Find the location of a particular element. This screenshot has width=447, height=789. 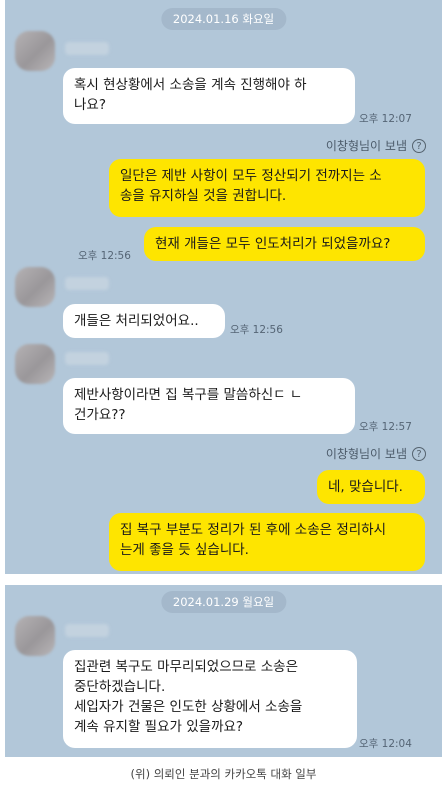

message-bubble-incoming: 개들은 처리되었어요.. is located at coordinates (144, 321).